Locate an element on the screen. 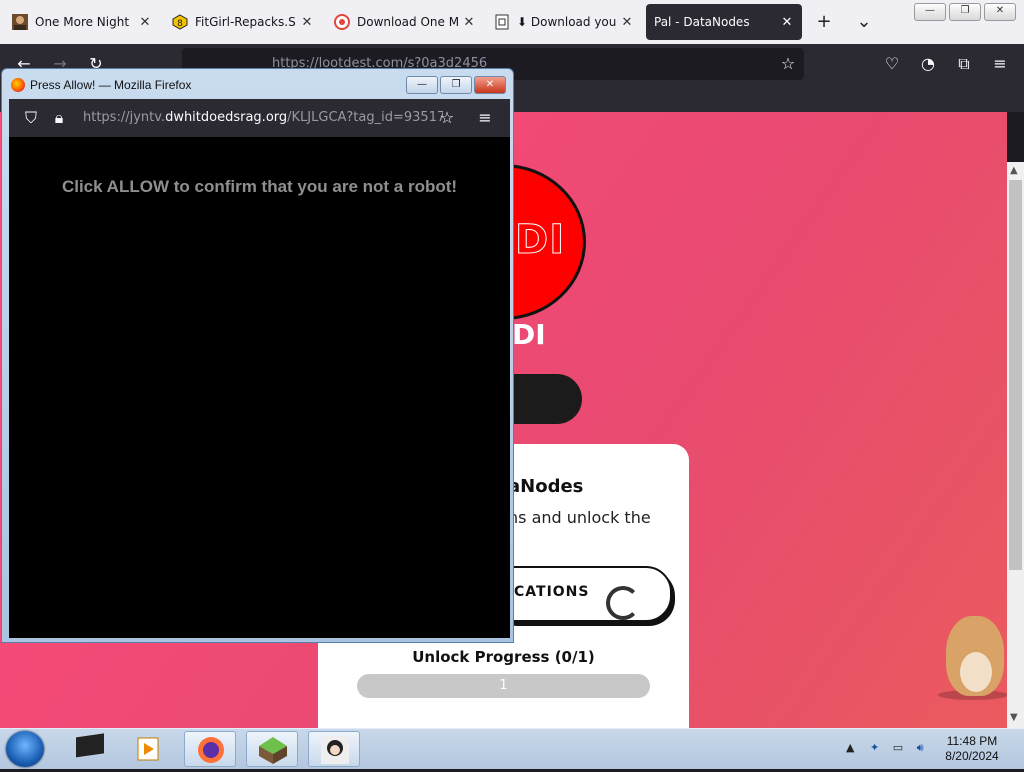  taskbar: ▲ ✦ ▭ 🔊︎ 11:48 PM 8/20/2024 is located at coordinates (512, 748).